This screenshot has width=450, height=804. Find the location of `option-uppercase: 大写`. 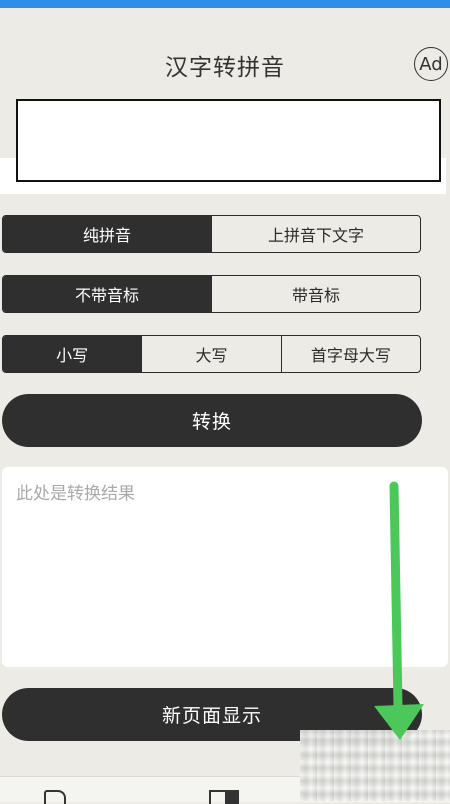

option-uppercase: 大写 is located at coordinates (210, 354).